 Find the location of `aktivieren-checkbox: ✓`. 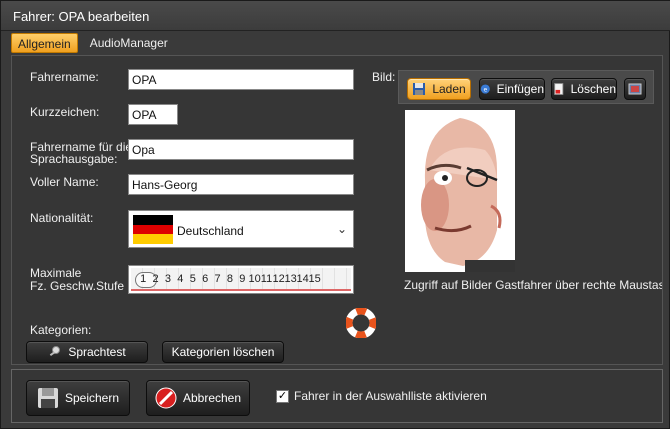

aktivieren-checkbox: ✓ is located at coordinates (282, 396).